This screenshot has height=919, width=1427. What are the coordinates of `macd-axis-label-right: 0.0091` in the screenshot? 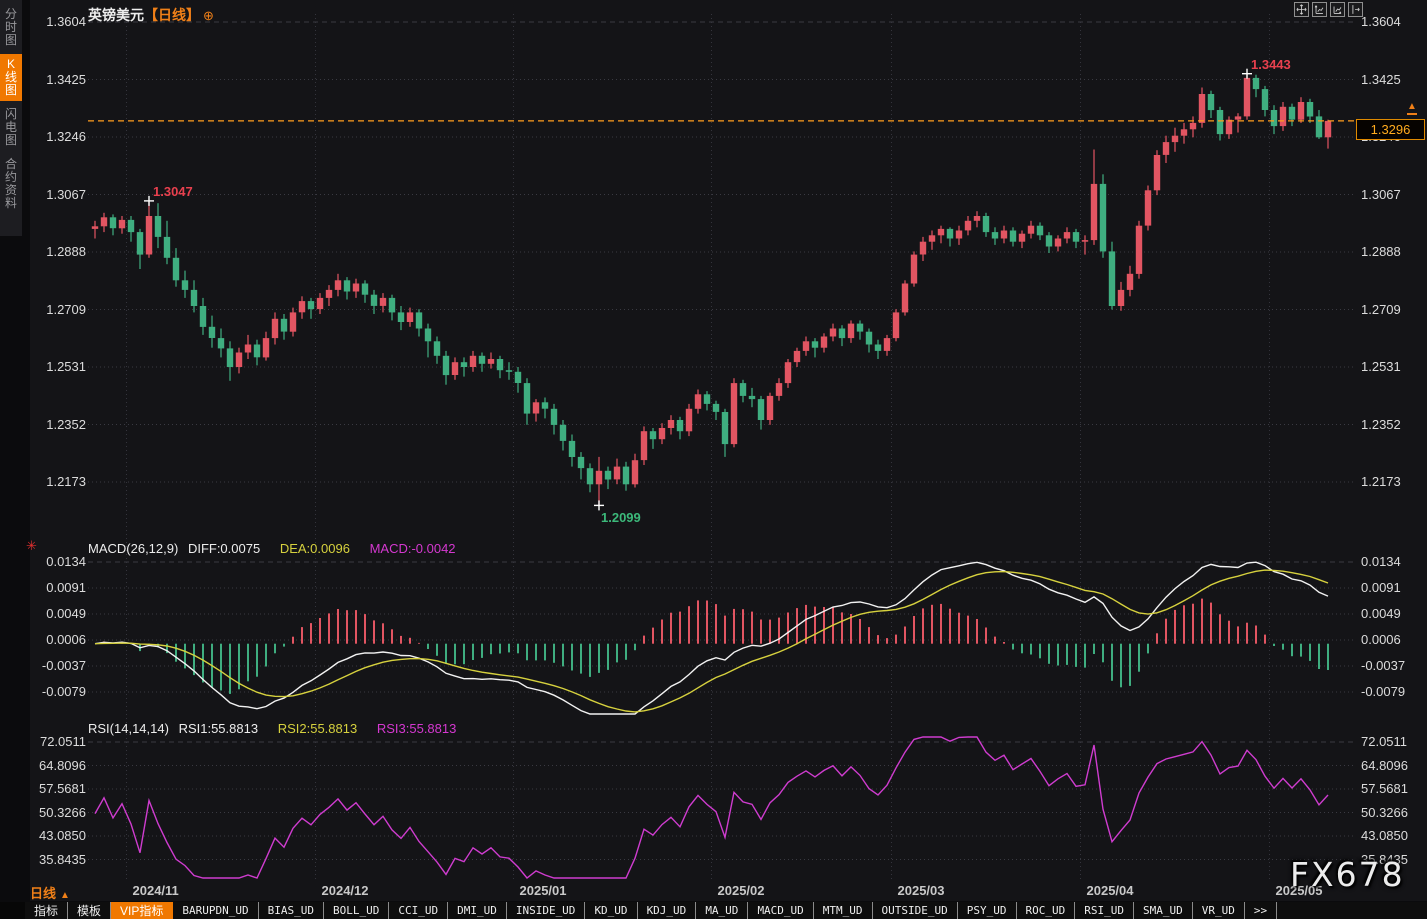 It's located at (1381, 587).